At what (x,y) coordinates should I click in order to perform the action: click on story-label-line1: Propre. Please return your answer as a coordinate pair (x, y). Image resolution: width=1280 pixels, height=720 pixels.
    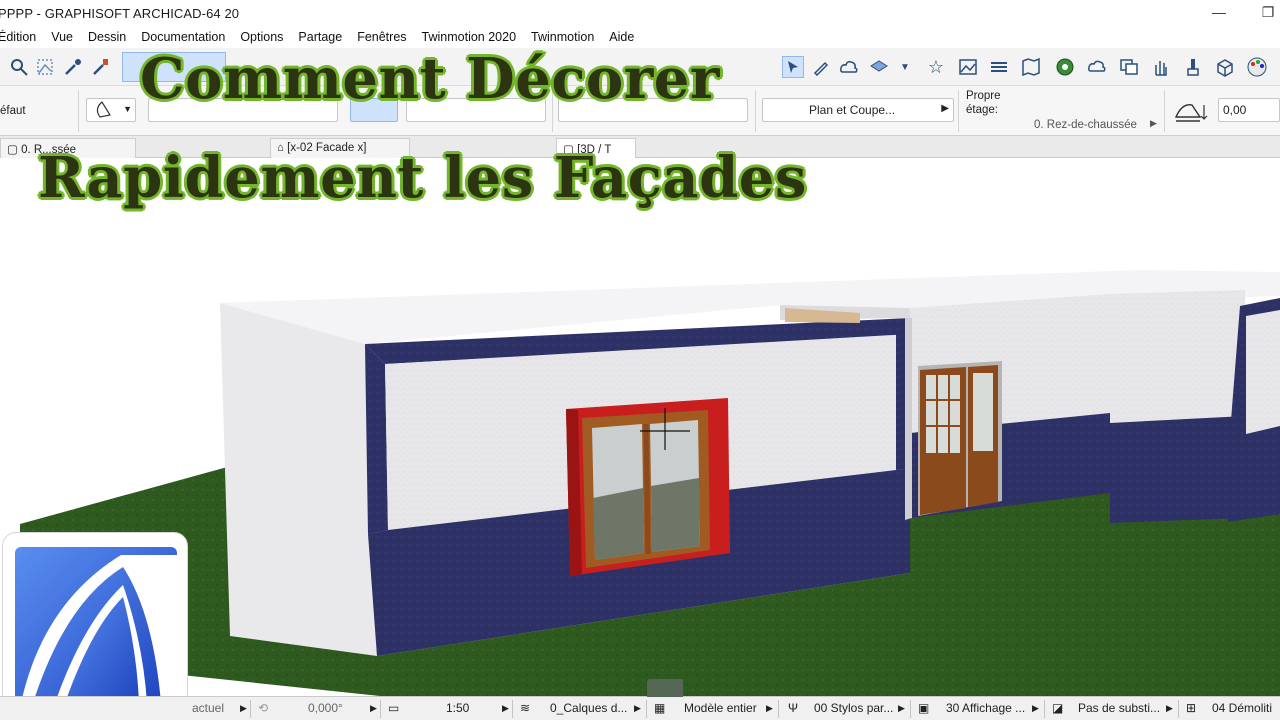
    Looking at the image, I should click on (983, 96).